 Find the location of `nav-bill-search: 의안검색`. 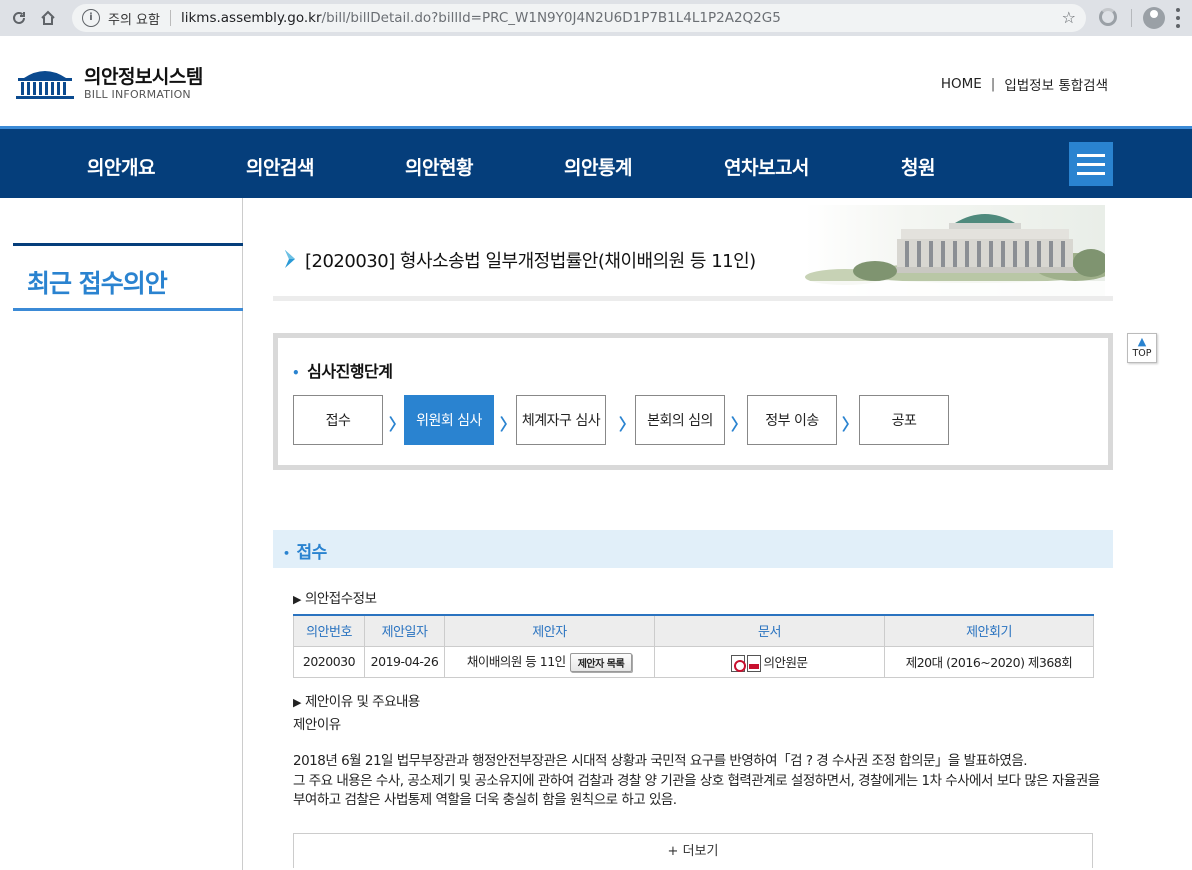

nav-bill-search: 의안검색 is located at coordinates (280, 166).